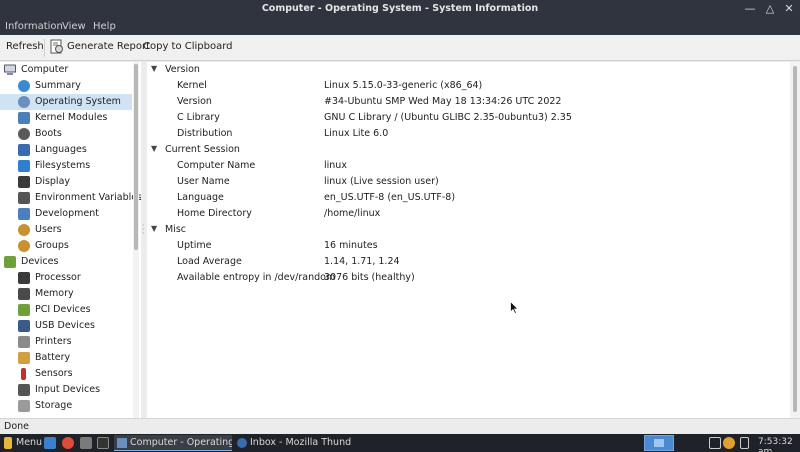  I want to click on pci-icon, so click(24, 310).